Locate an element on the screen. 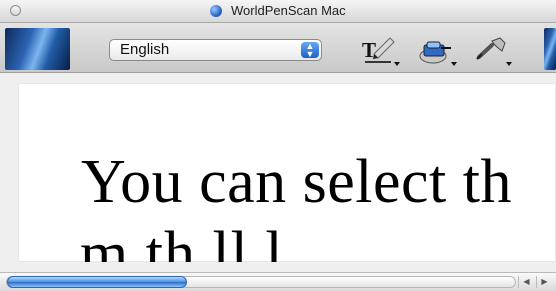  scan-button is located at coordinates (437, 50).